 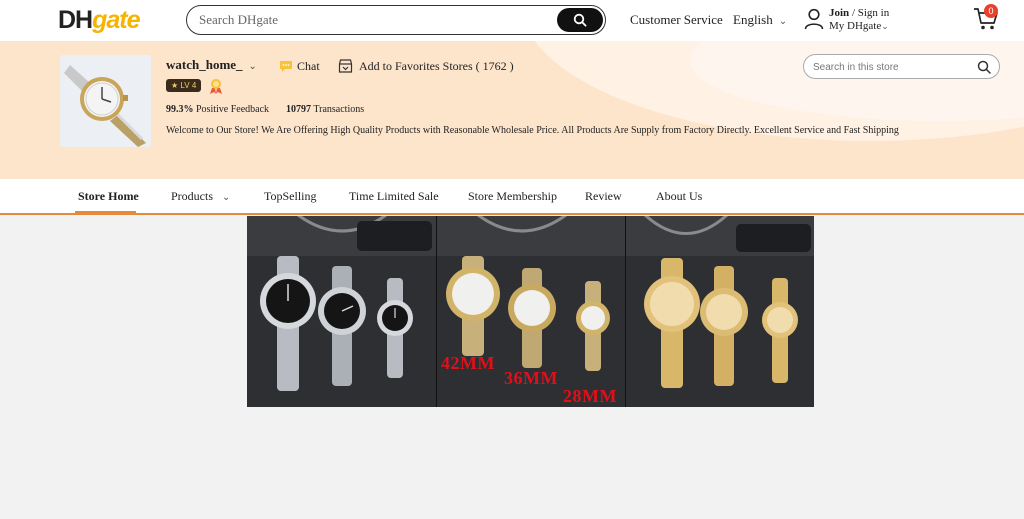 I want to click on positive-feedback-pct: 99.3%, so click(x=180, y=109).